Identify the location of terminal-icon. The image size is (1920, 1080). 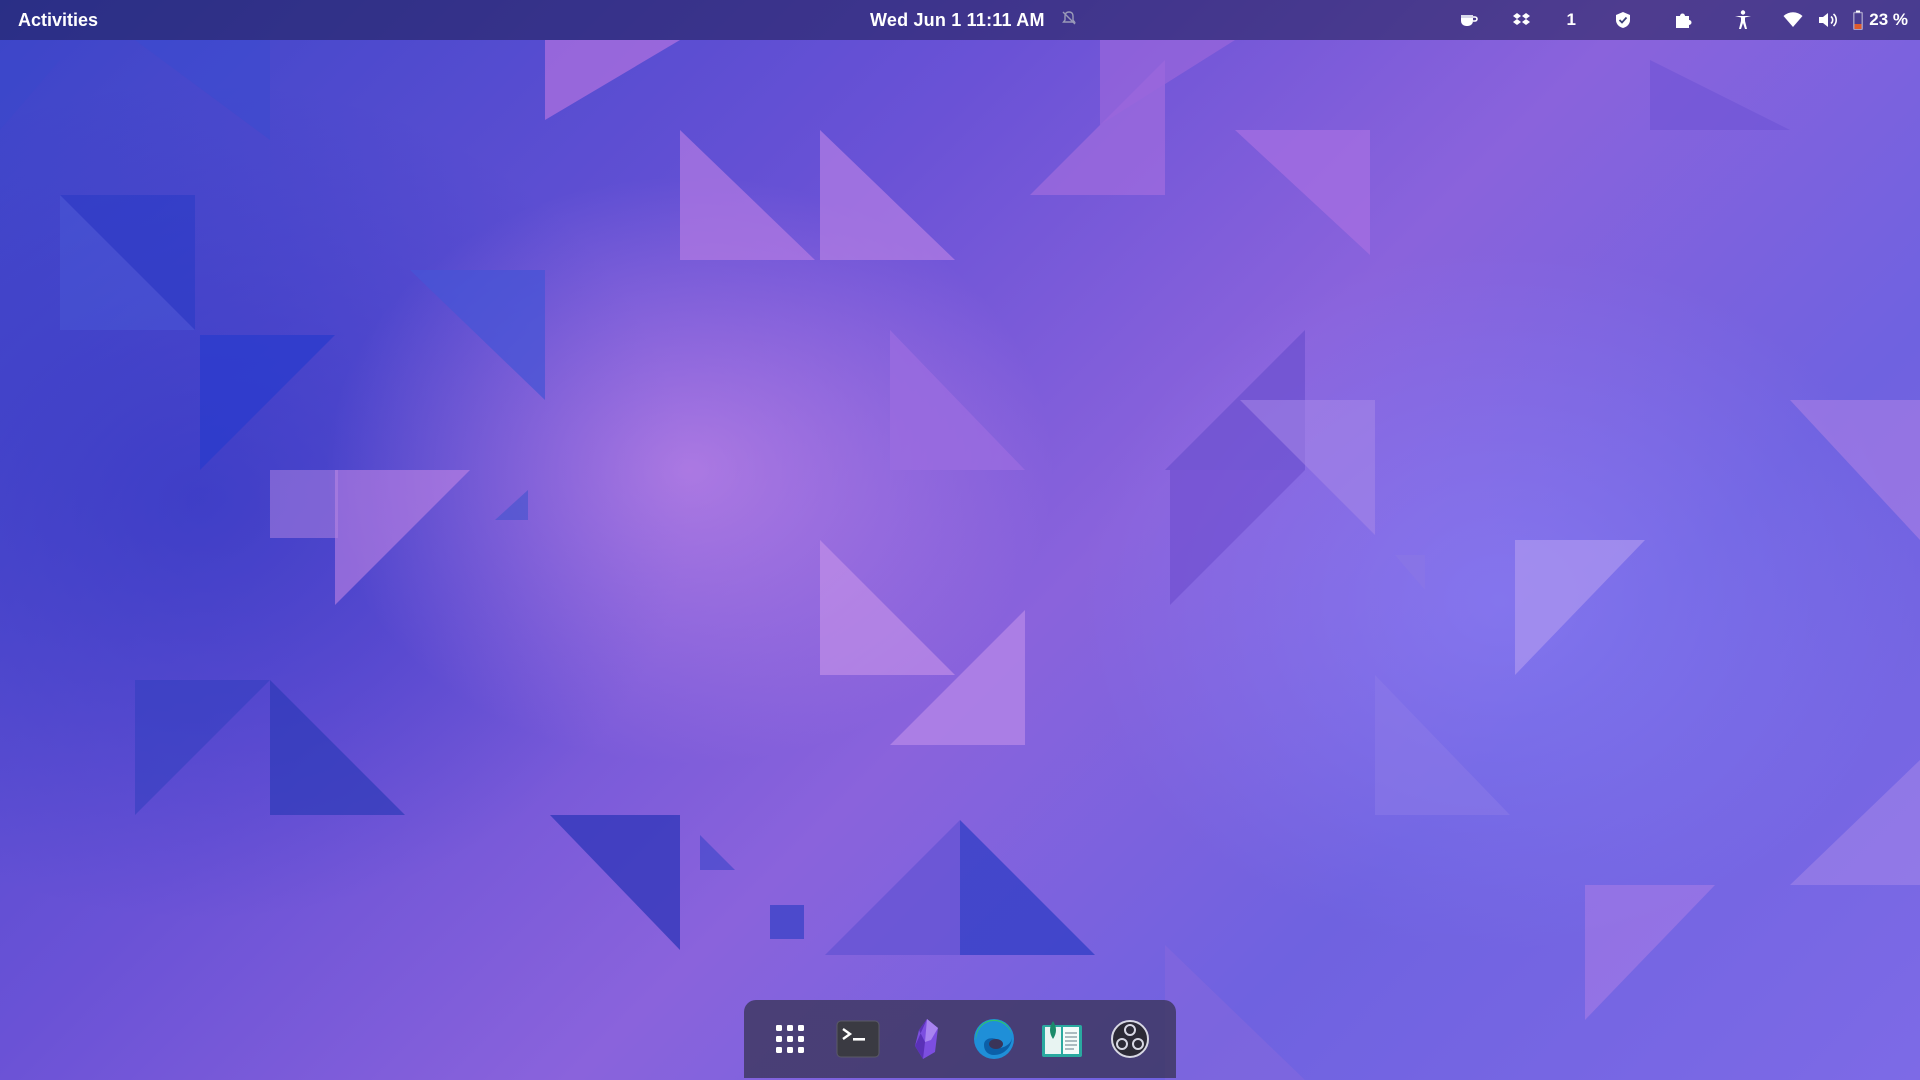
(858, 1039).